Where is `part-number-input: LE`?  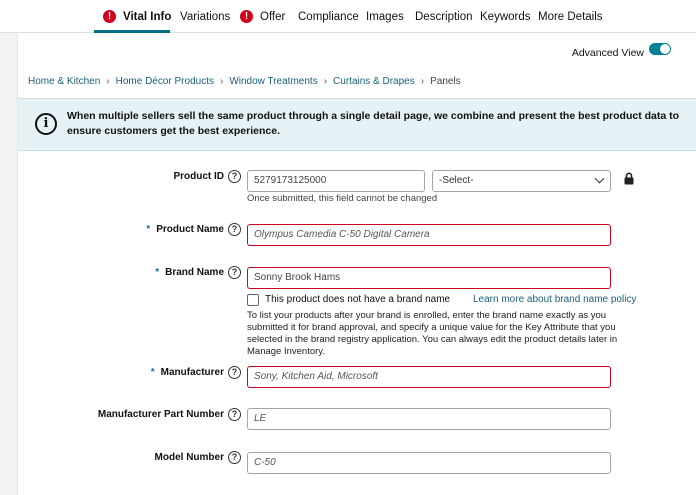
part-number-input: LE is located at coordinates (429, 419).